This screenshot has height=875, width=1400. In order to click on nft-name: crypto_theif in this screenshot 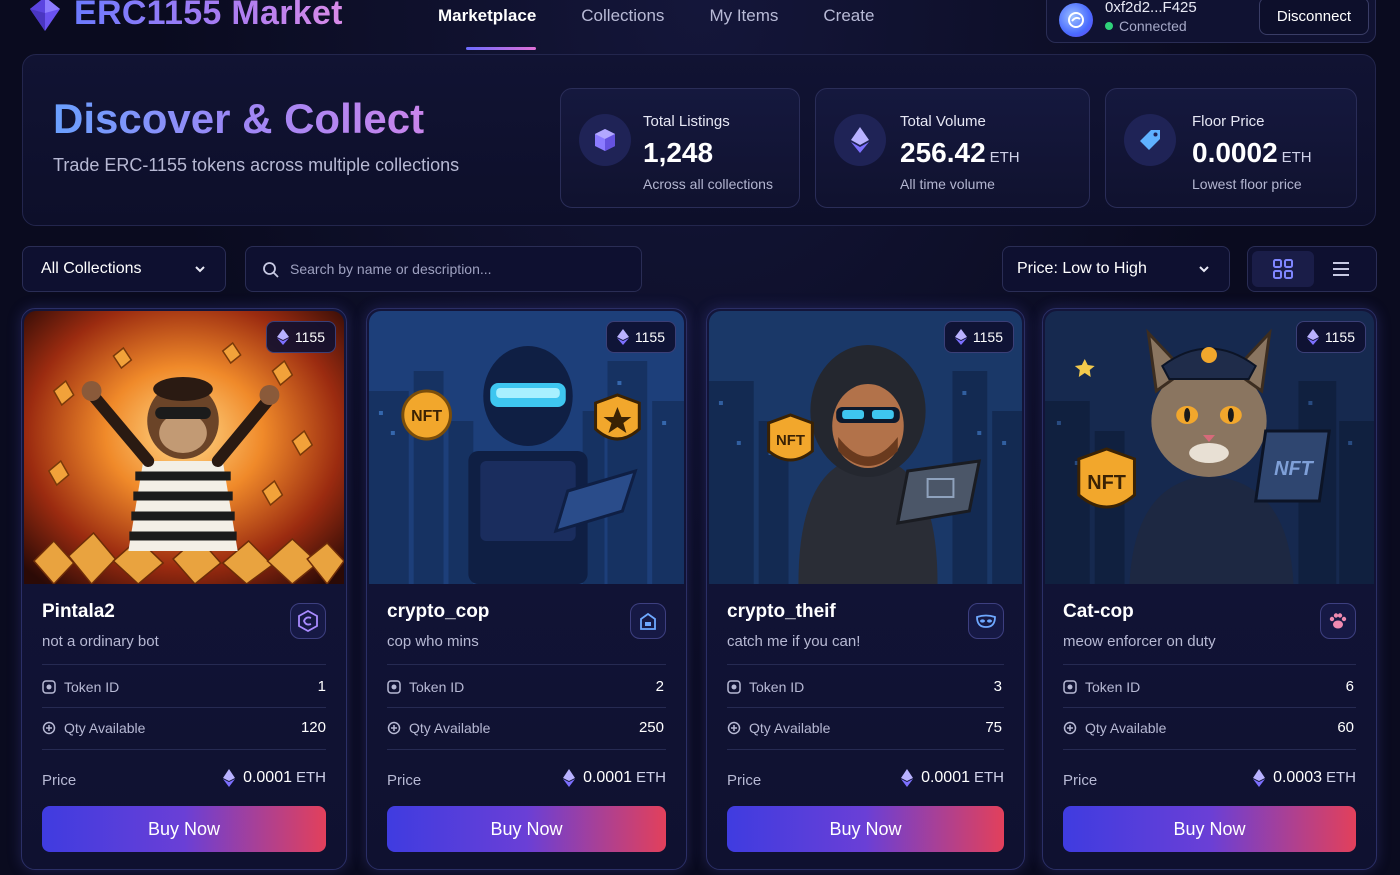, I will do `click(781, 611)`.